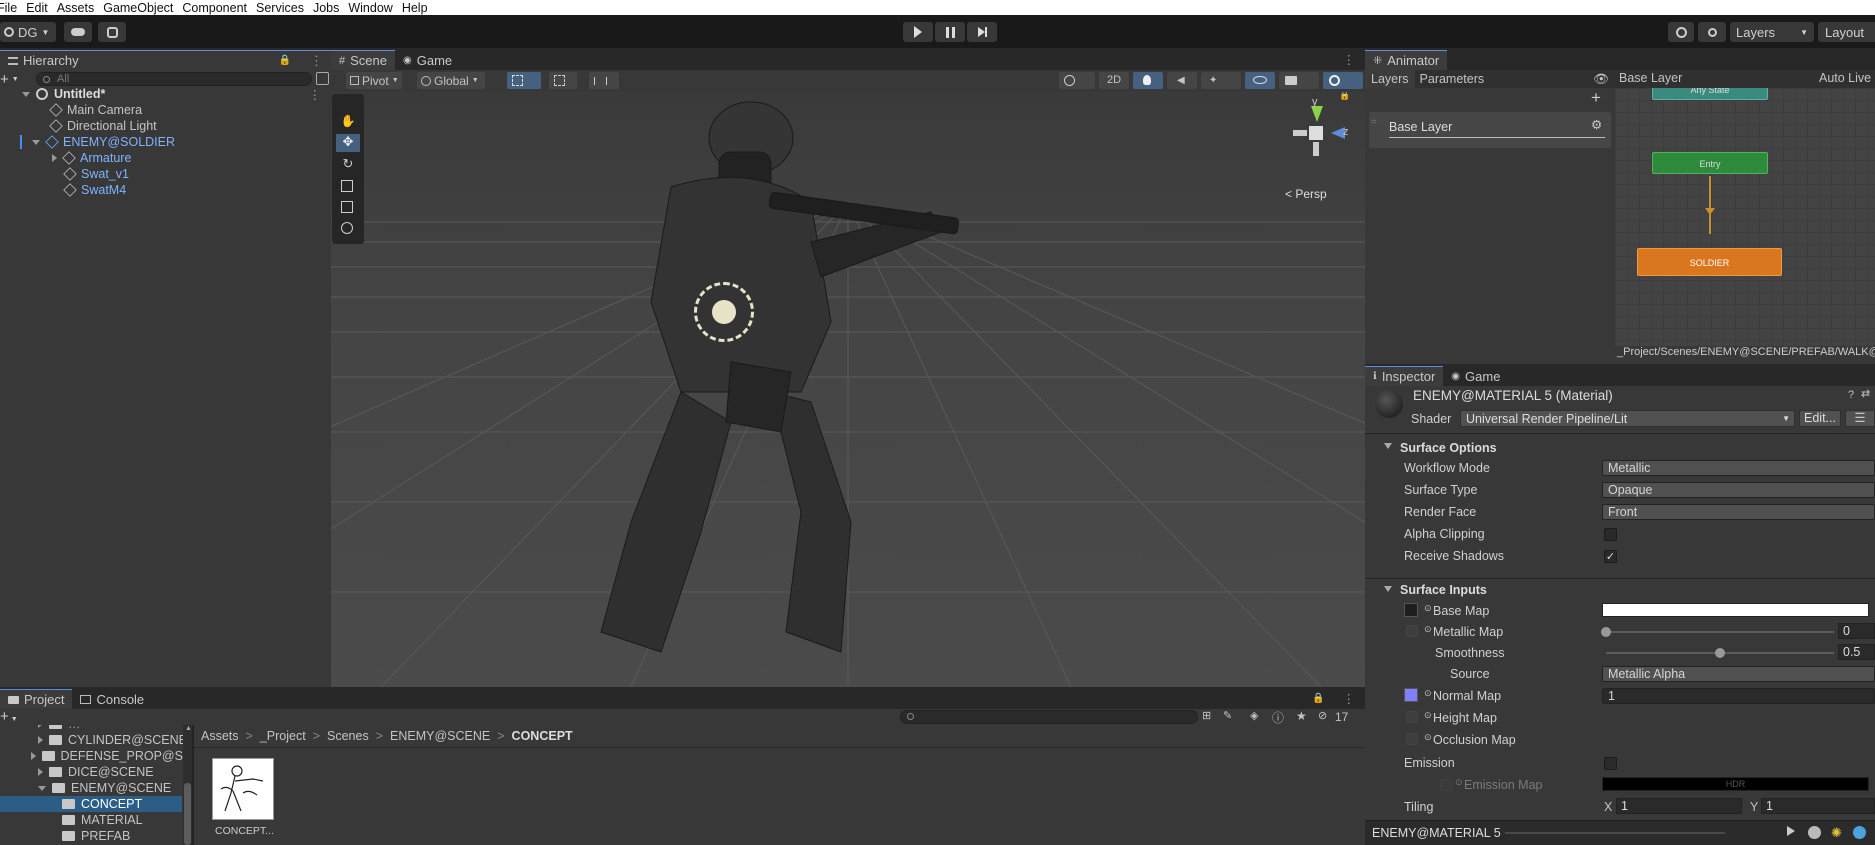 This screenshot has width=1875, height=845. I want to click on metallic-slider-track, so click(1720, 632).